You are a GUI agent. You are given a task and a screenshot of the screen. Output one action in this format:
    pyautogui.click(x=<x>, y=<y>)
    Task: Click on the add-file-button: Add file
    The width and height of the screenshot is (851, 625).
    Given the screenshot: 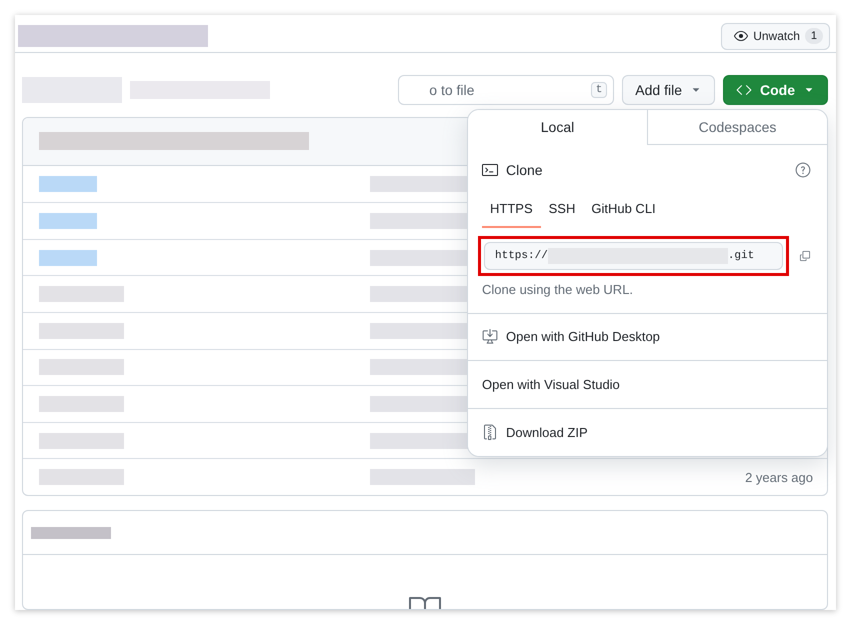 What is the action you would take?
    pyautogui.click(x=668, y=89)
    